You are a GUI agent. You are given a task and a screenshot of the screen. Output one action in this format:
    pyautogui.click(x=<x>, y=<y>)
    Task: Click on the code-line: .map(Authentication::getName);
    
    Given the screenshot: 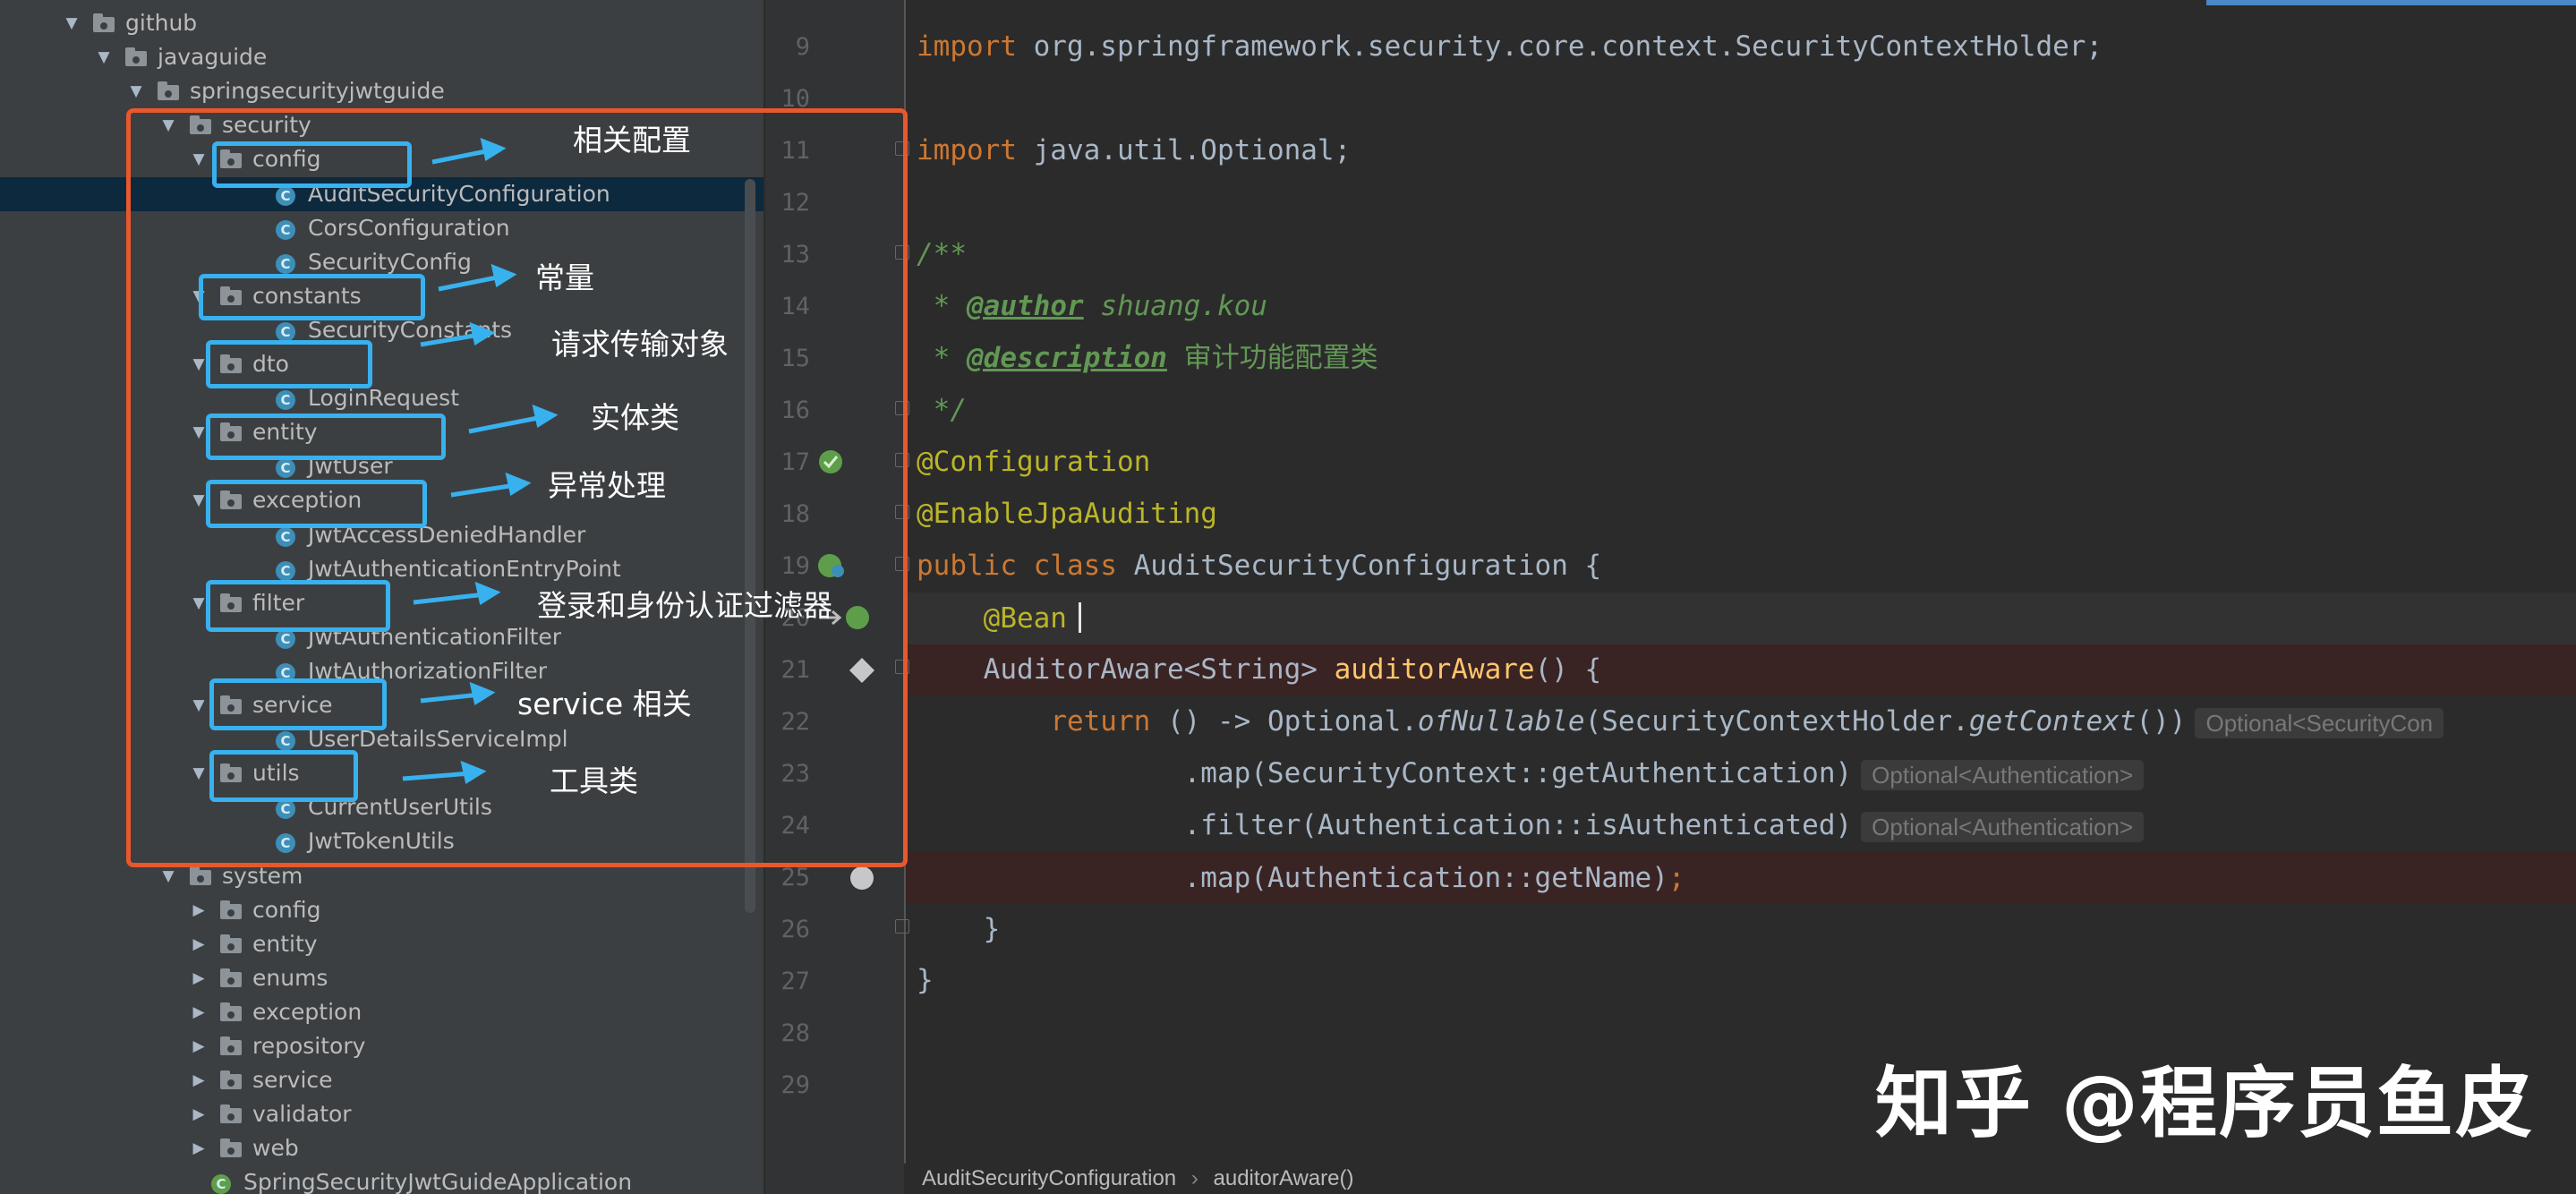 What is the action you would take?
    pyautogui.click(x=1301, y=878)
    